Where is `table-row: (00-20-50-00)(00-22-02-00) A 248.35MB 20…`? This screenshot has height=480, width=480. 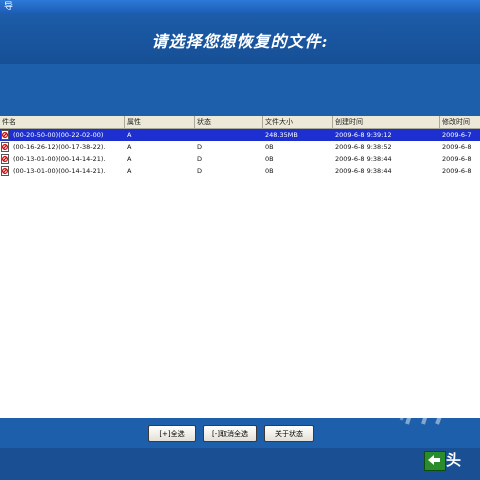
table-row: (00-20-50-00)(00-22-02-00) A 248.35MB 20… is located at coordinates (240, 135).